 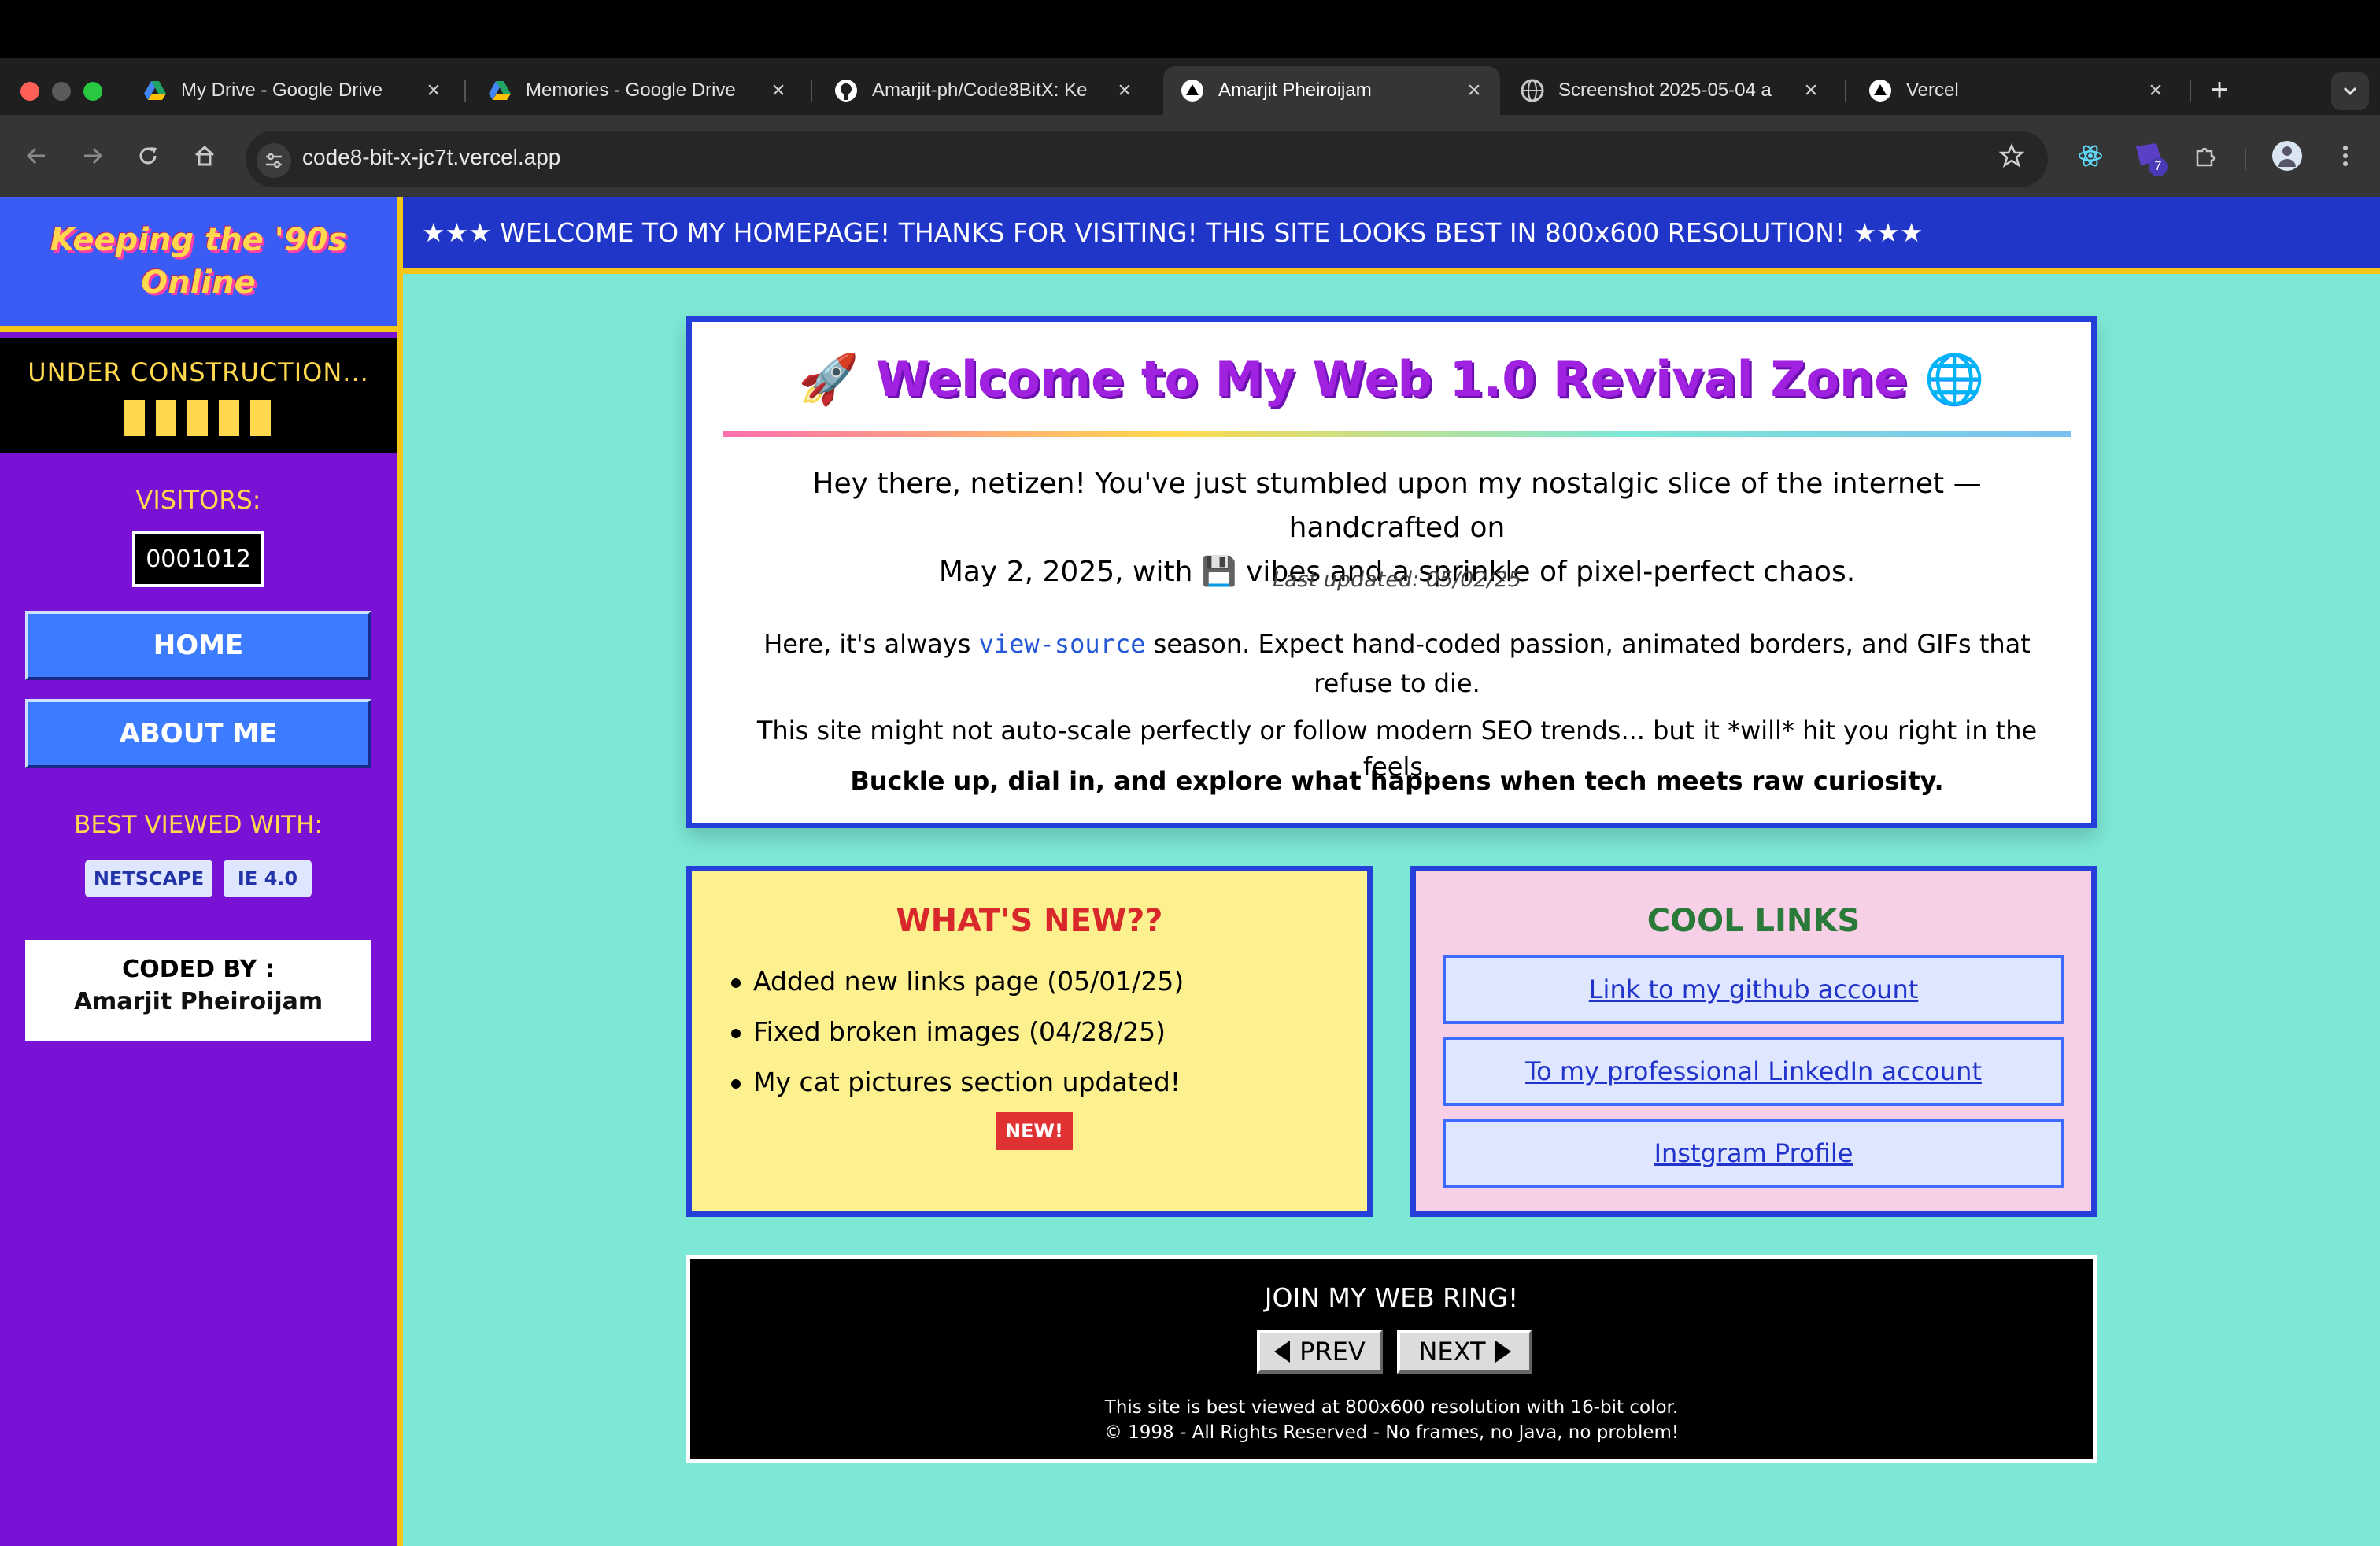 I want to click on home-button, so click(x=204, y=156).